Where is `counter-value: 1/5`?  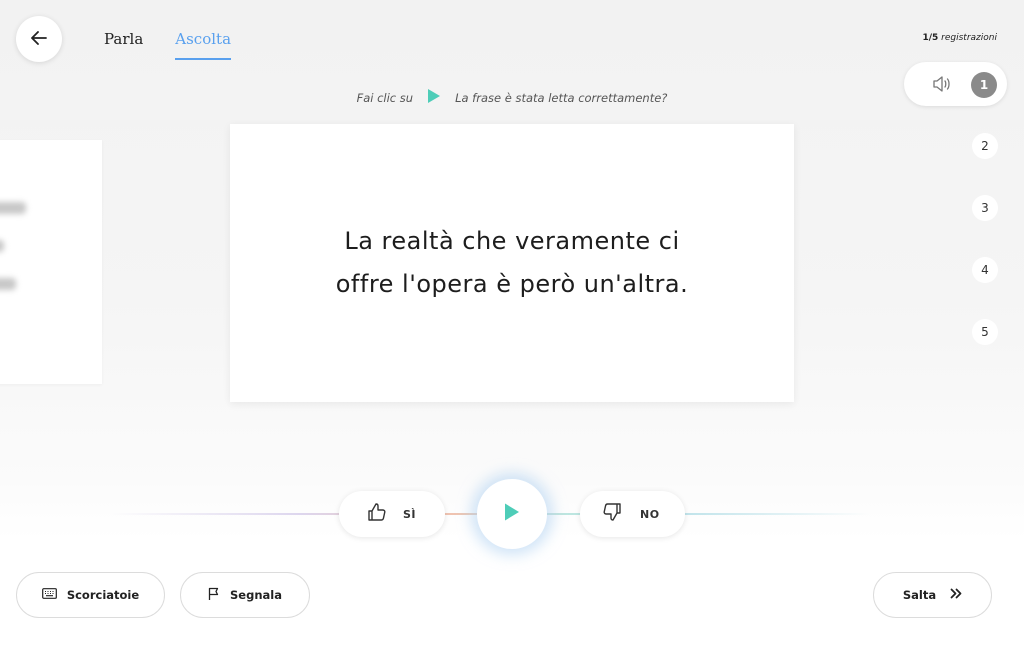 counter-value: 1/5 is located at coordinates (930, 38).